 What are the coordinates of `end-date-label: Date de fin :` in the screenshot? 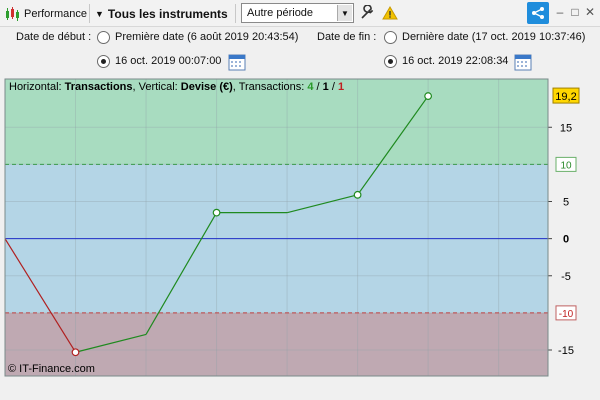 It's located at (347, 37).